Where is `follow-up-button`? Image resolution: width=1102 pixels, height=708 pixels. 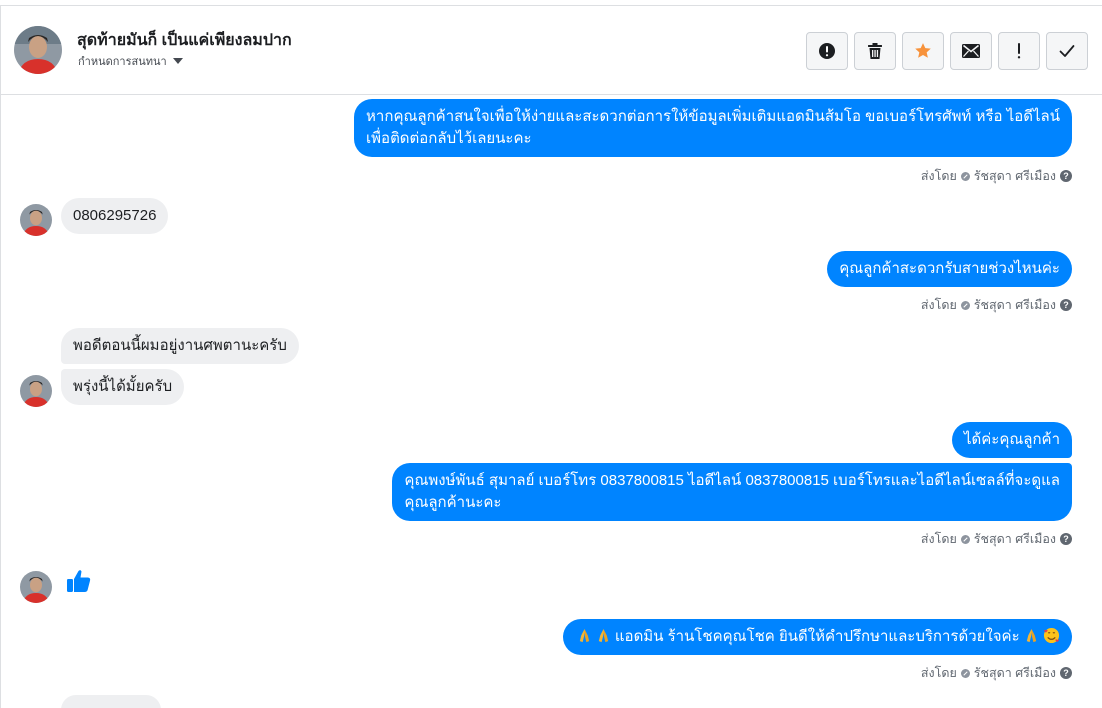
follow-up-button is located at coordinates (1019, 51).